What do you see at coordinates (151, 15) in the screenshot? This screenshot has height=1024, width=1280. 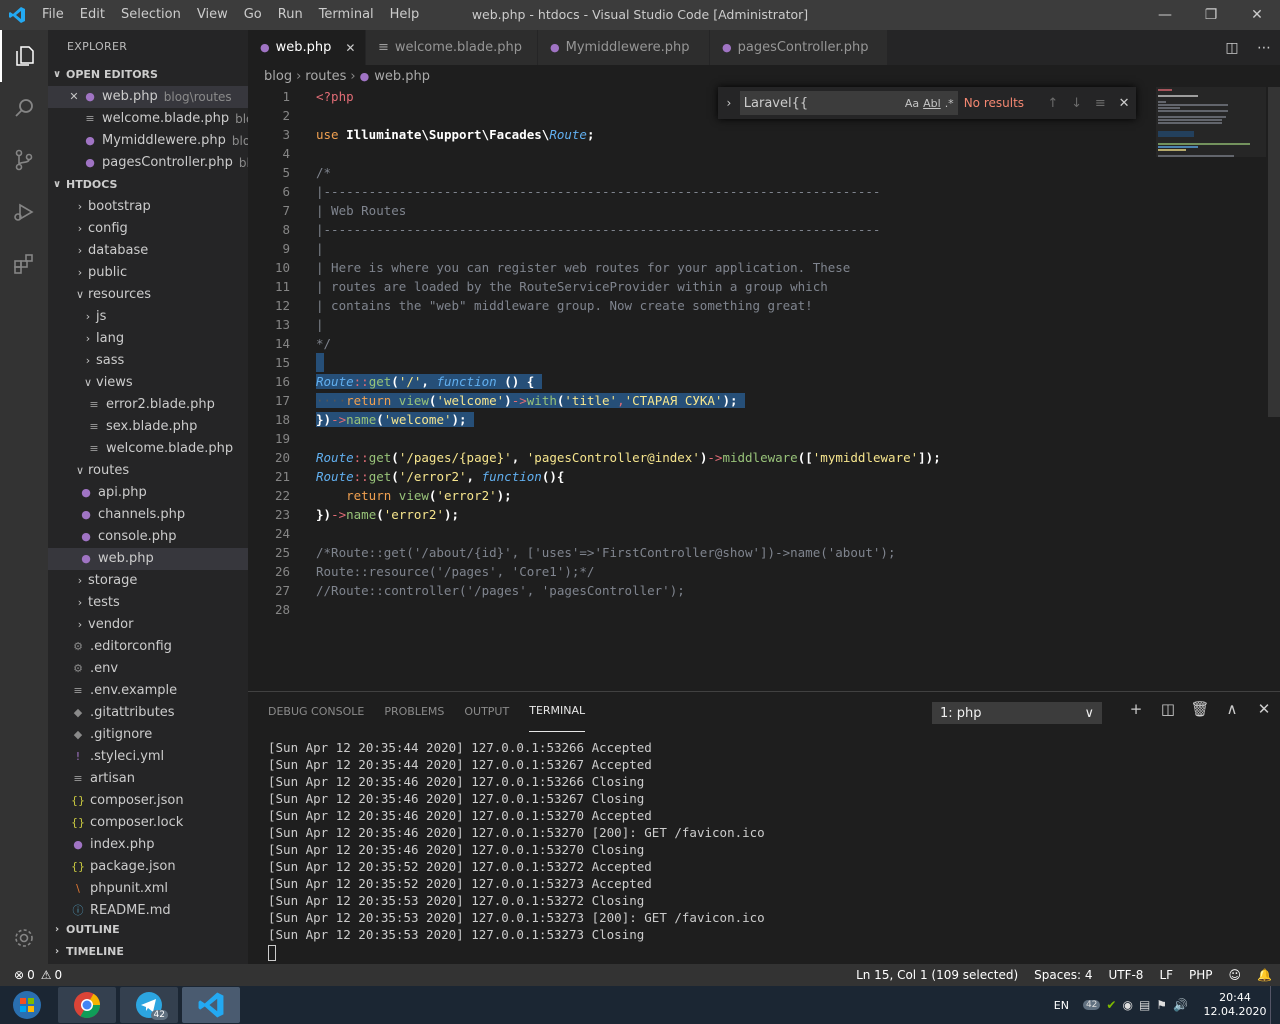 I see `menu-selection: Selection` at bounding box center [151, 15].